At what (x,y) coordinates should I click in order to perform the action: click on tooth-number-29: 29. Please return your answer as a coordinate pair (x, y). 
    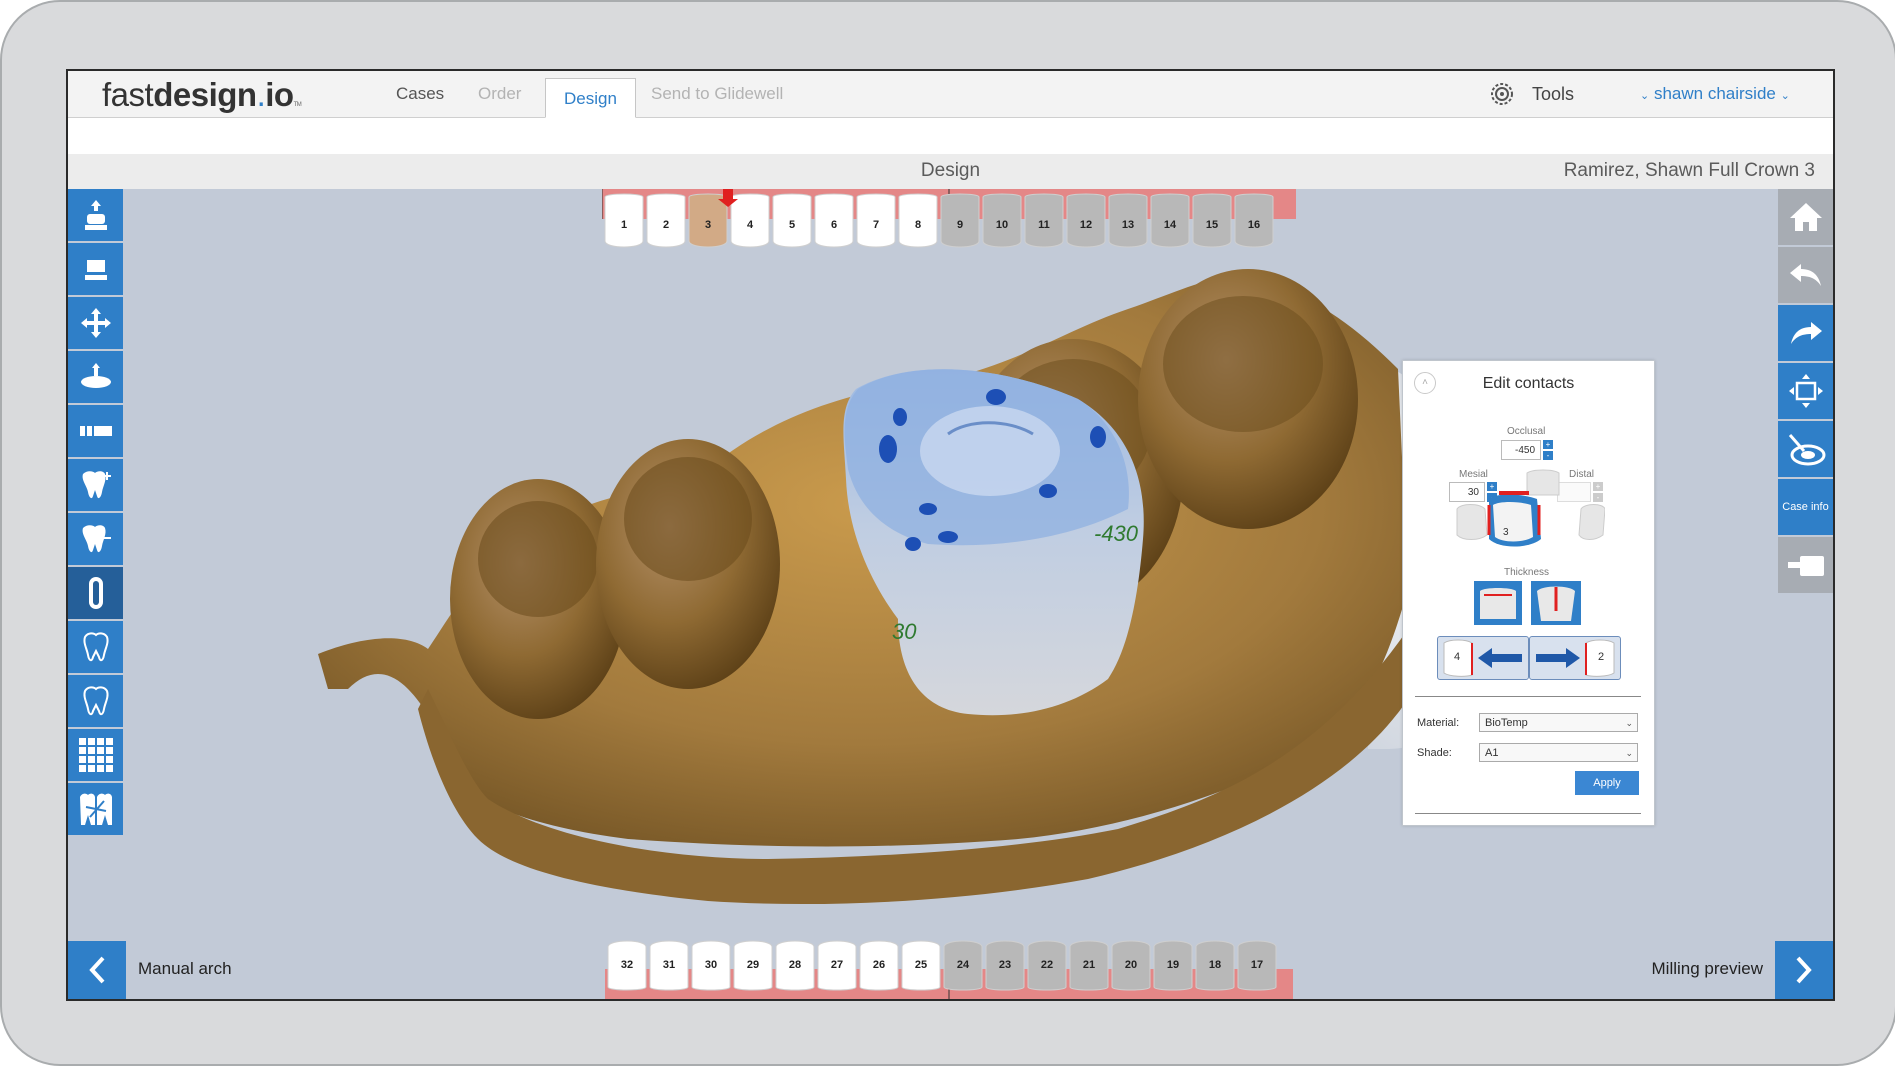
    Looking at the image, I should click on (753, 965).